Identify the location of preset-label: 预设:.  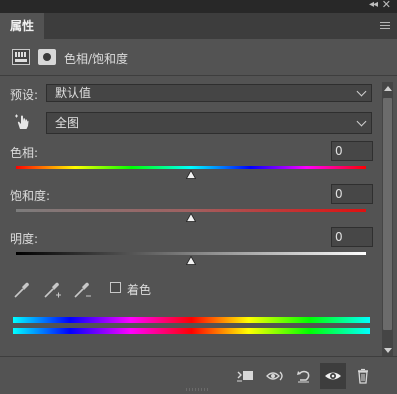
(24, 95).